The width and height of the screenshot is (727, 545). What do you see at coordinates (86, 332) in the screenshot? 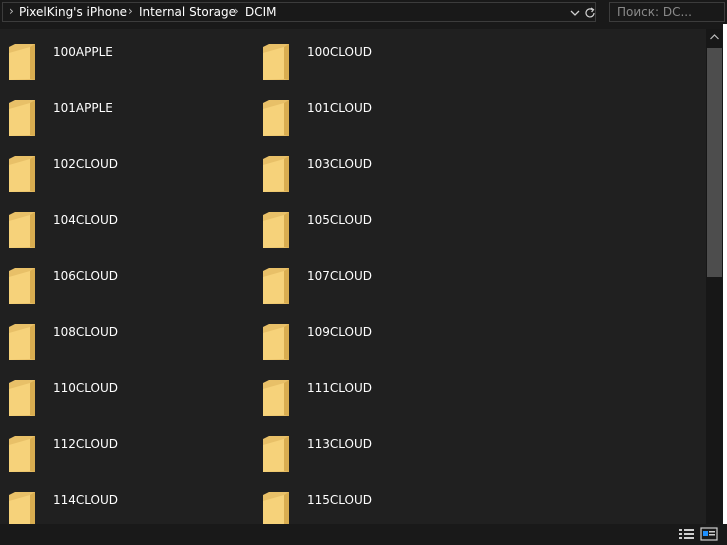
I see `folder-label: 108CLOUD` at bounding box center [86, 332].